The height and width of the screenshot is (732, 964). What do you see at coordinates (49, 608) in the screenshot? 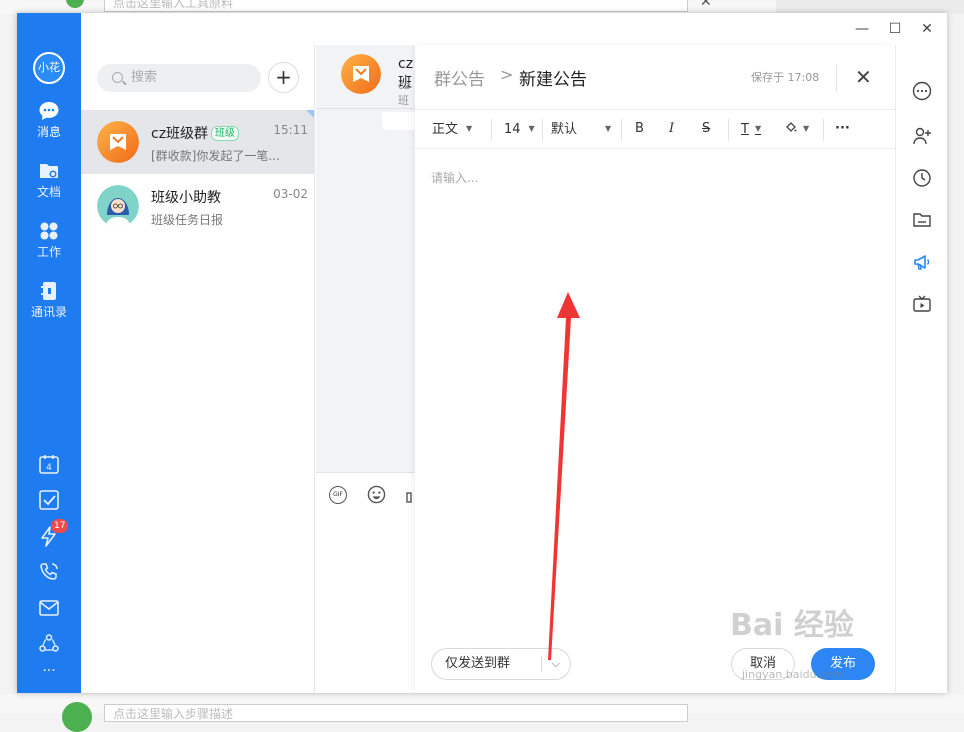
I see `mail-icon` at bounding box center [49, 608].